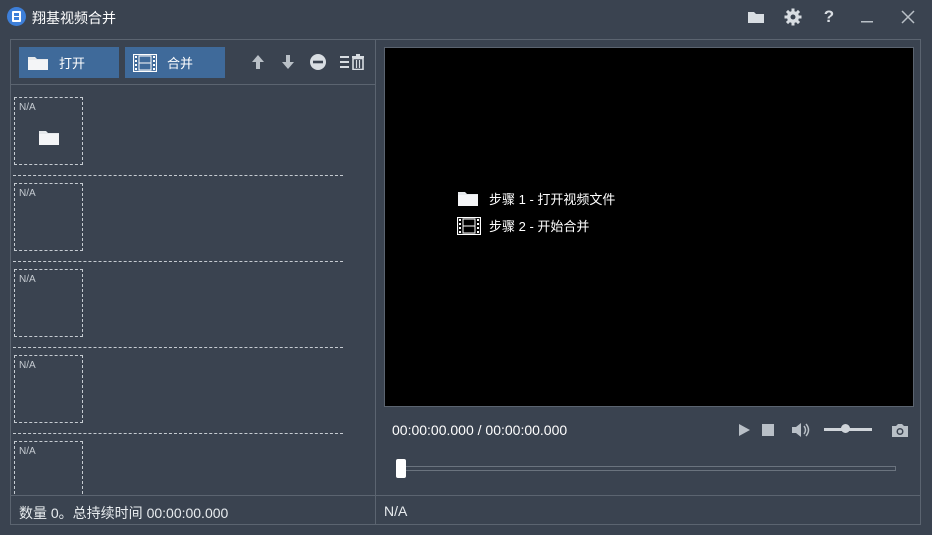  Describe the element at coordinates (539, 226) in the screenshot. I see `step-2-text: 步骤 2 - 开始合并` at that location.